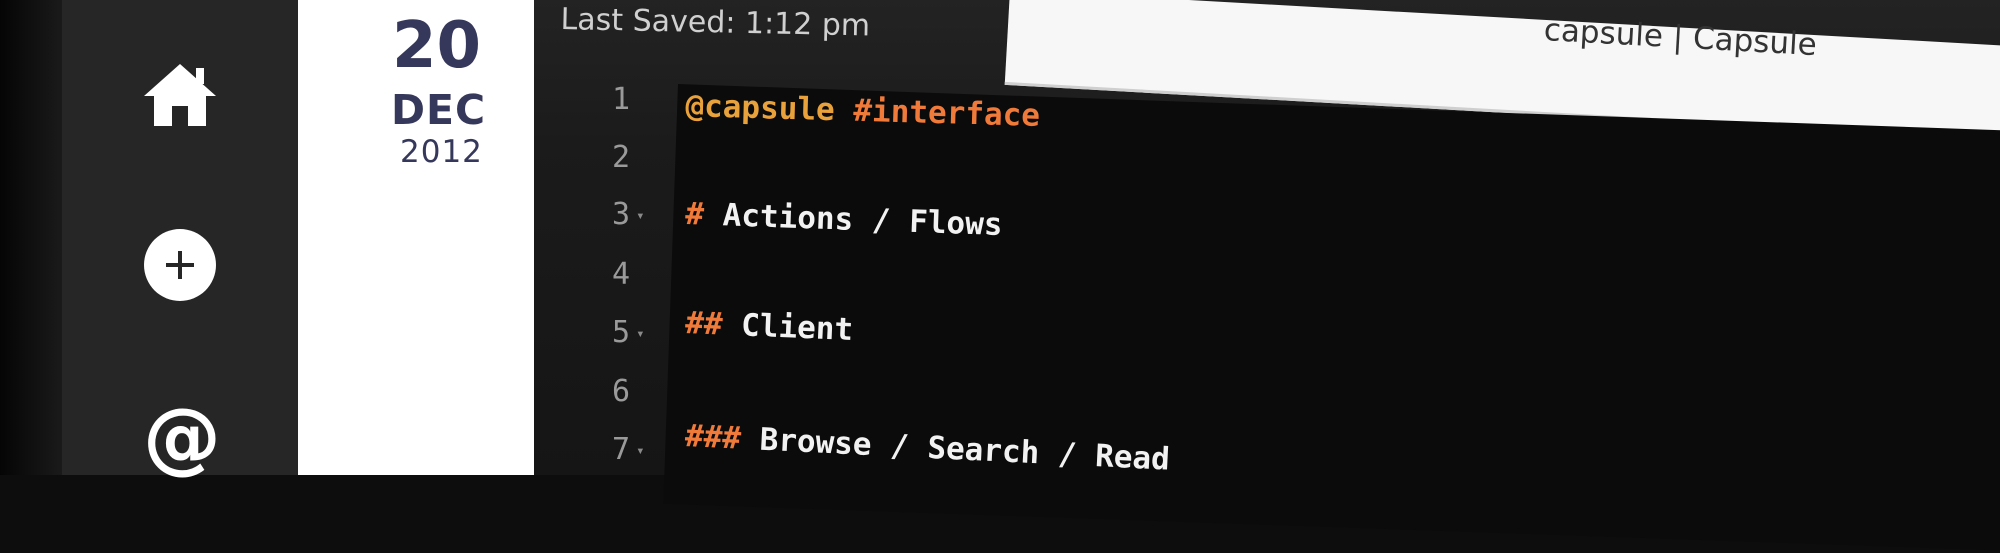 The image size is (2000, 553). What do you see at coordinates (787, 327) in the screenshot?
I see `code-token-text: Client` at bounding box center [787, 327].